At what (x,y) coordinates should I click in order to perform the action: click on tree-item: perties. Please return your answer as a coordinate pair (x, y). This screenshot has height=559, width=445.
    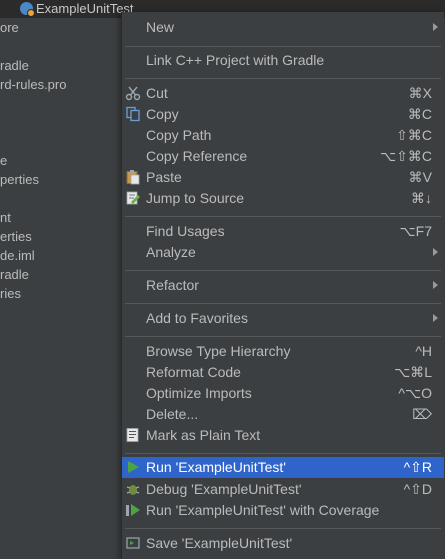
    Looking at the image, I should click on (19, 179).